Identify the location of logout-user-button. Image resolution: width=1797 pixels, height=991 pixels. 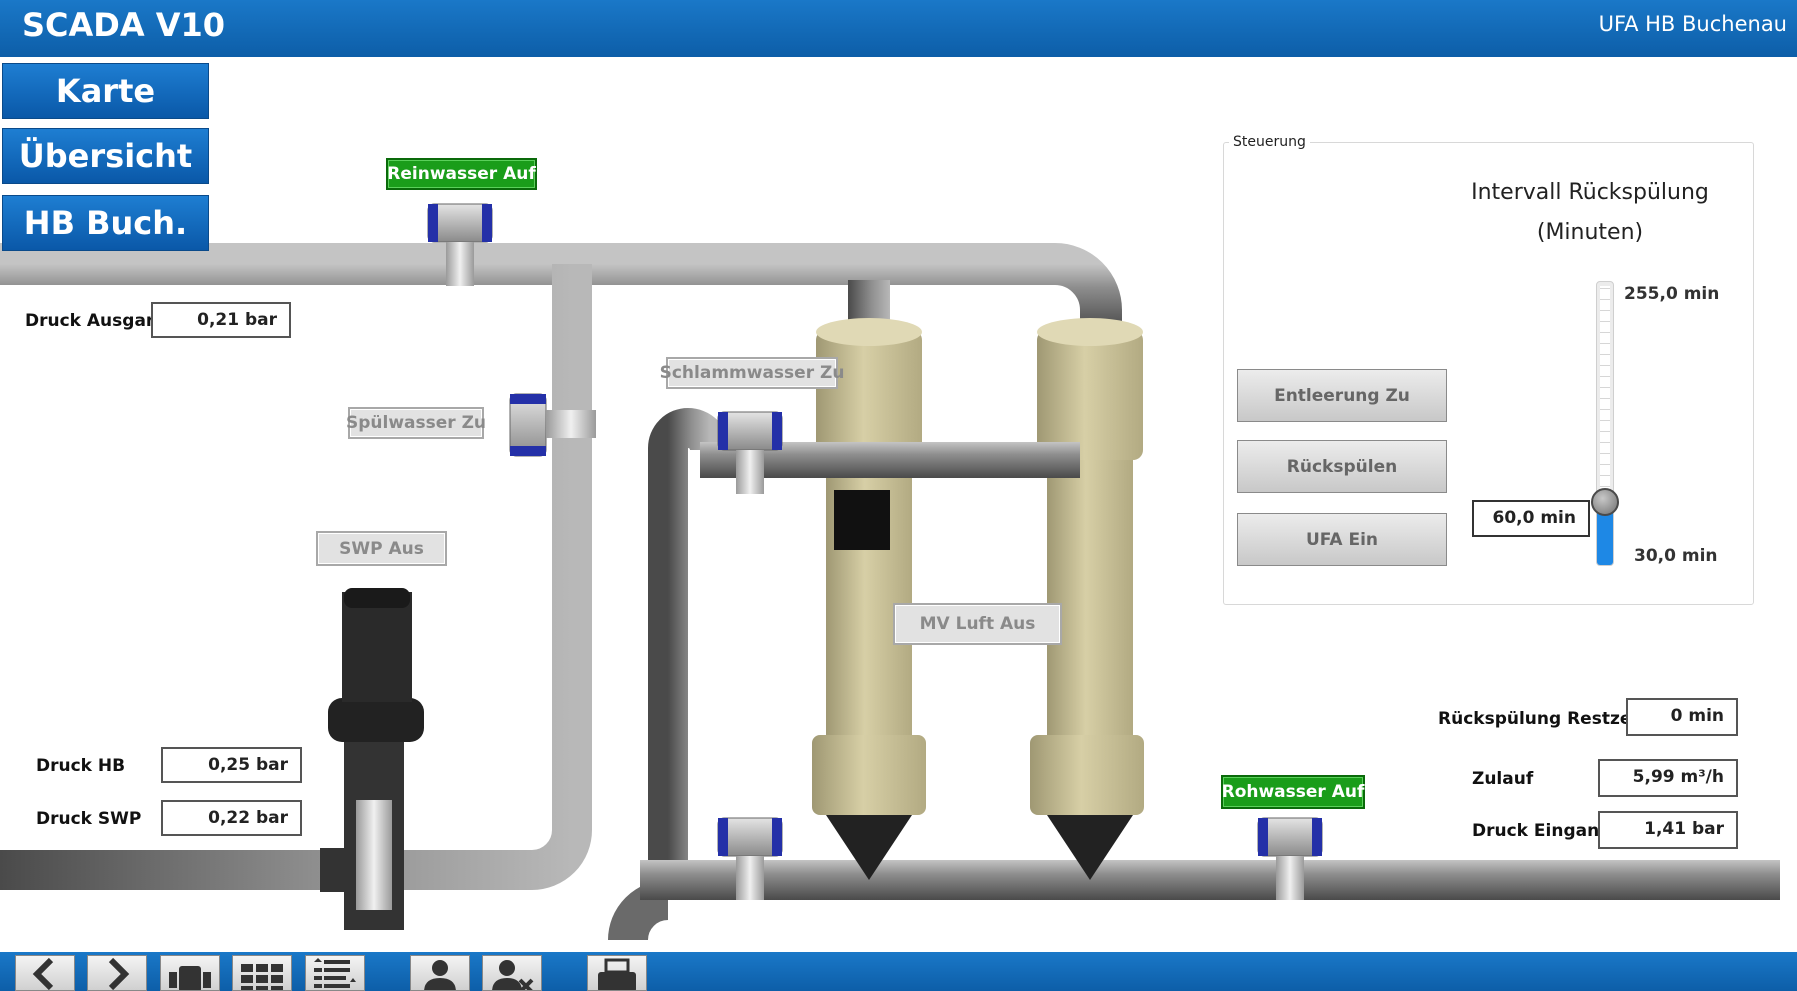
(512, 973).